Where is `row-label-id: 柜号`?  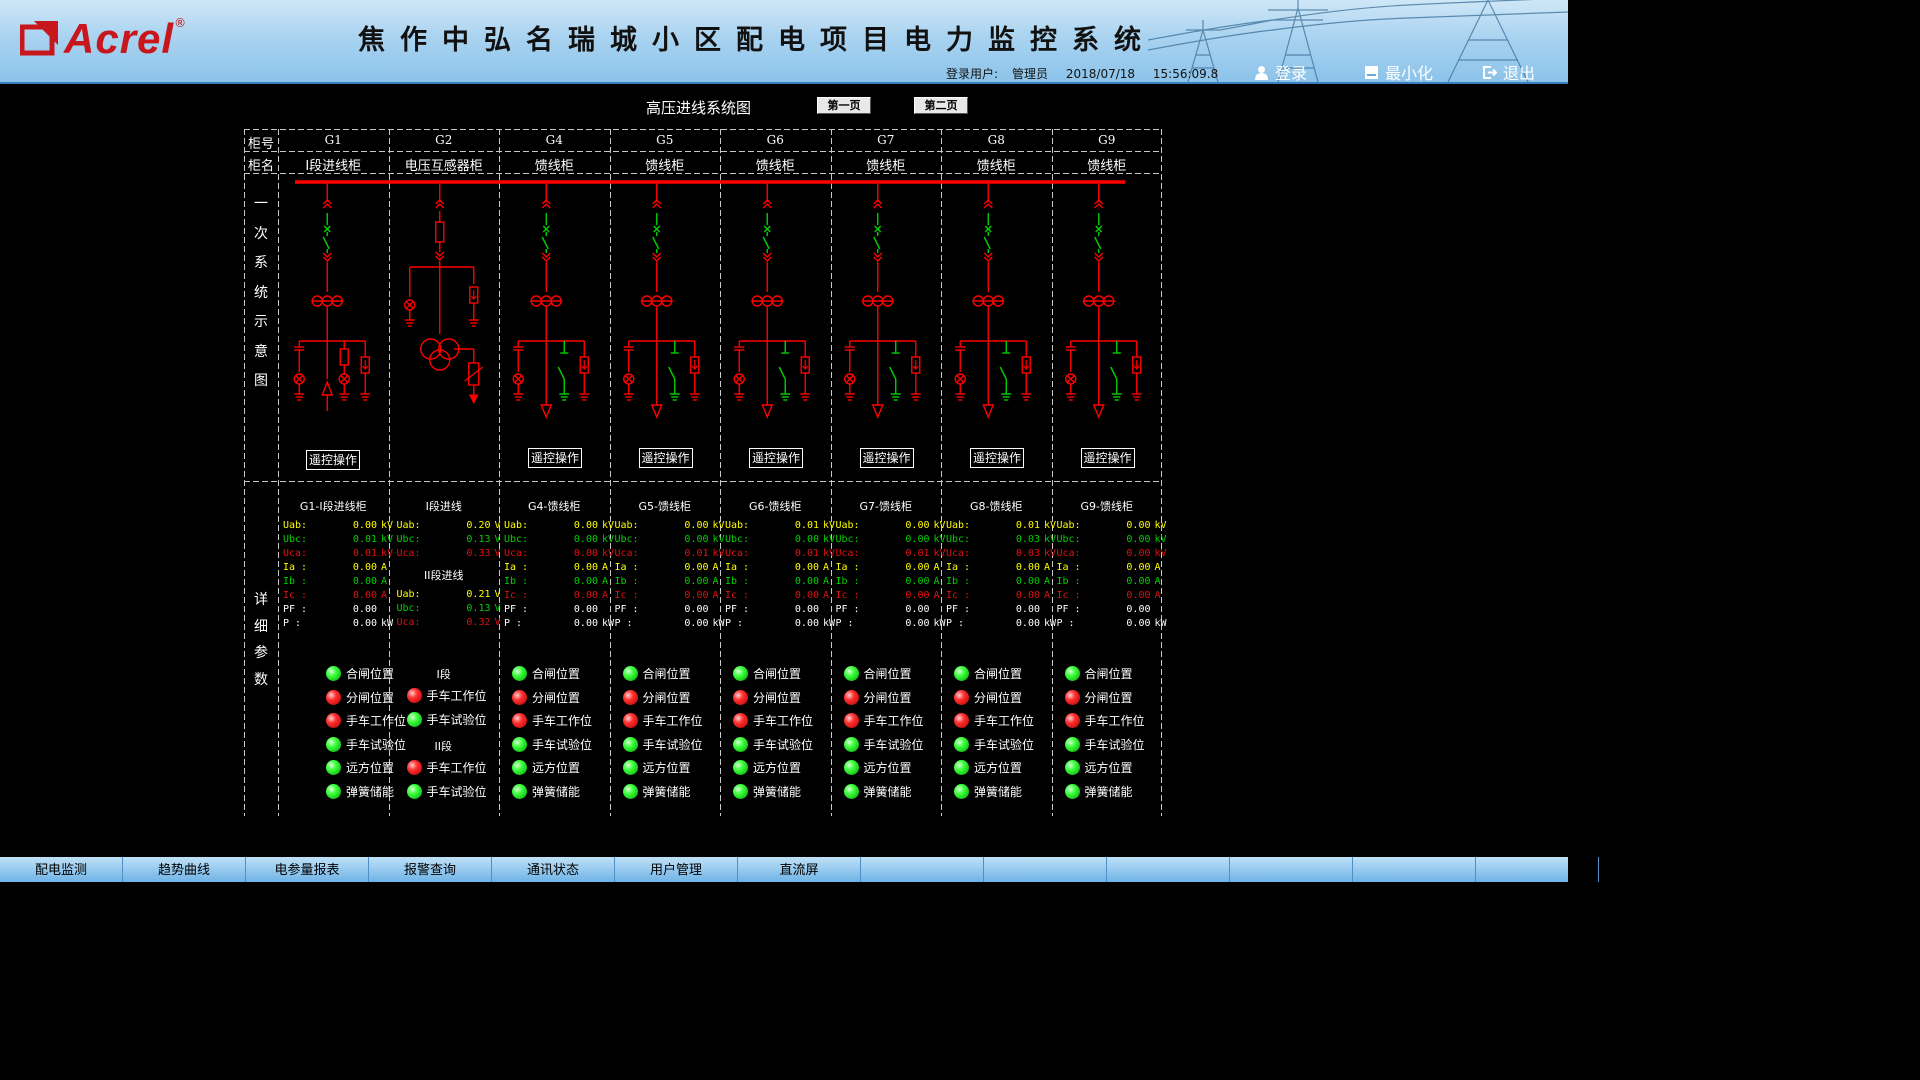
row-label-id: 柜号 is located at coordinates (260, 144).